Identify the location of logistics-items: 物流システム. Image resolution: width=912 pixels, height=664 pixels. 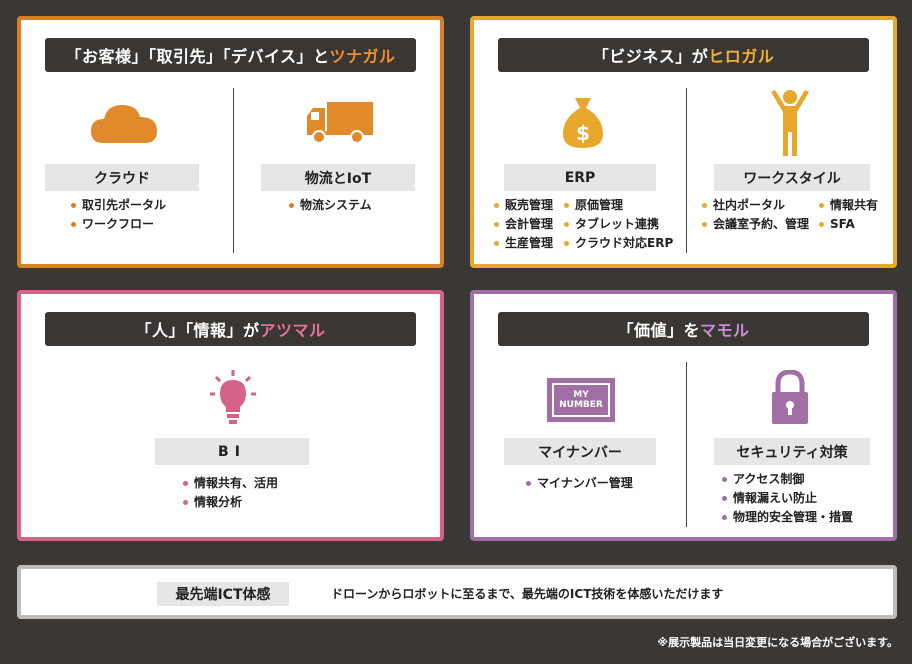
(330, 205).